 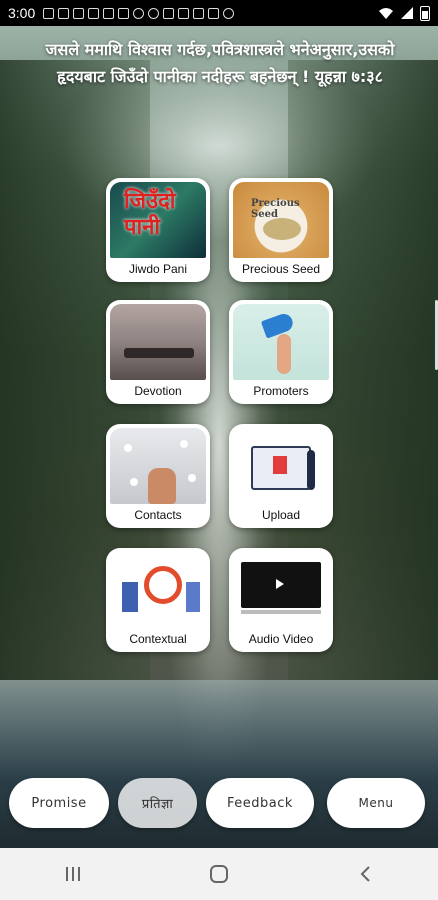 What do you see at coordinates (376, 803) in the screenshot?
I see `menu-button: Menu` at bounding box center [376, 803].